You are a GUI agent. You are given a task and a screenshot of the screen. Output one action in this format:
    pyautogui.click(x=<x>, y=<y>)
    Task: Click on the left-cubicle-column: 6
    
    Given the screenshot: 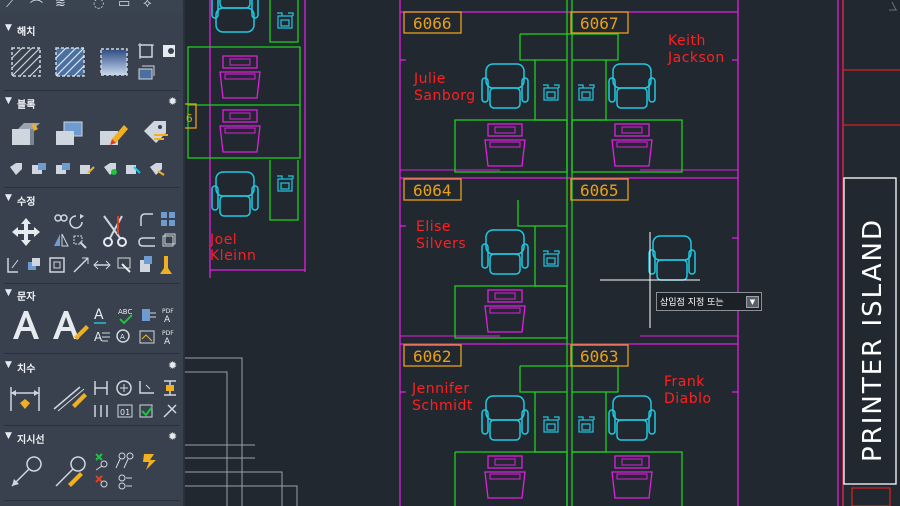 What is the action you would take?
    pyautogui.click(x=245, y=139)
    